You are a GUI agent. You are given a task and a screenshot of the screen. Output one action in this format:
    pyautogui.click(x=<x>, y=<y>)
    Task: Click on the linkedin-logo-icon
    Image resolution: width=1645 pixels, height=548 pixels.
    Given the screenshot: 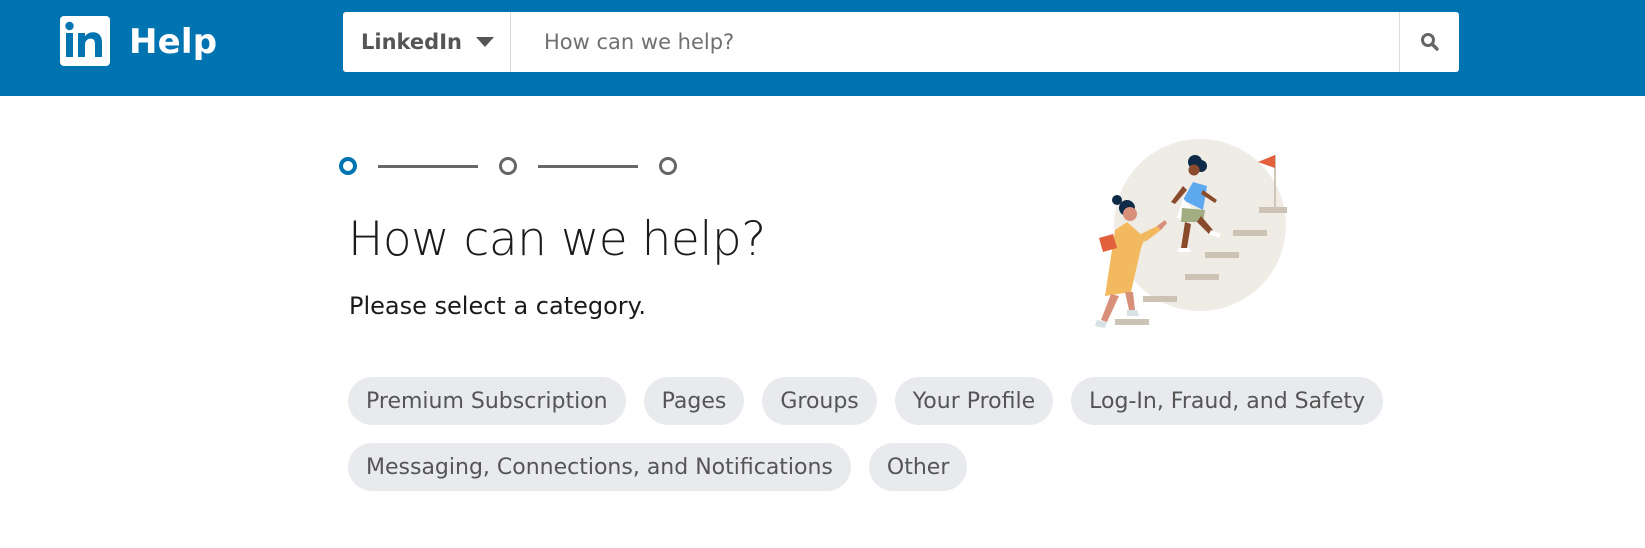 What is the action you would take?
    pyautogui.click(x=85, y=41)
    